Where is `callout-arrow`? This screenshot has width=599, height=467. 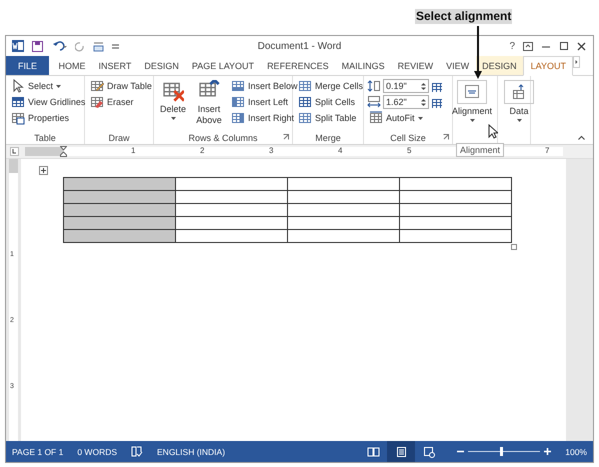 callout-arrow is located at coordinates (478, 53).